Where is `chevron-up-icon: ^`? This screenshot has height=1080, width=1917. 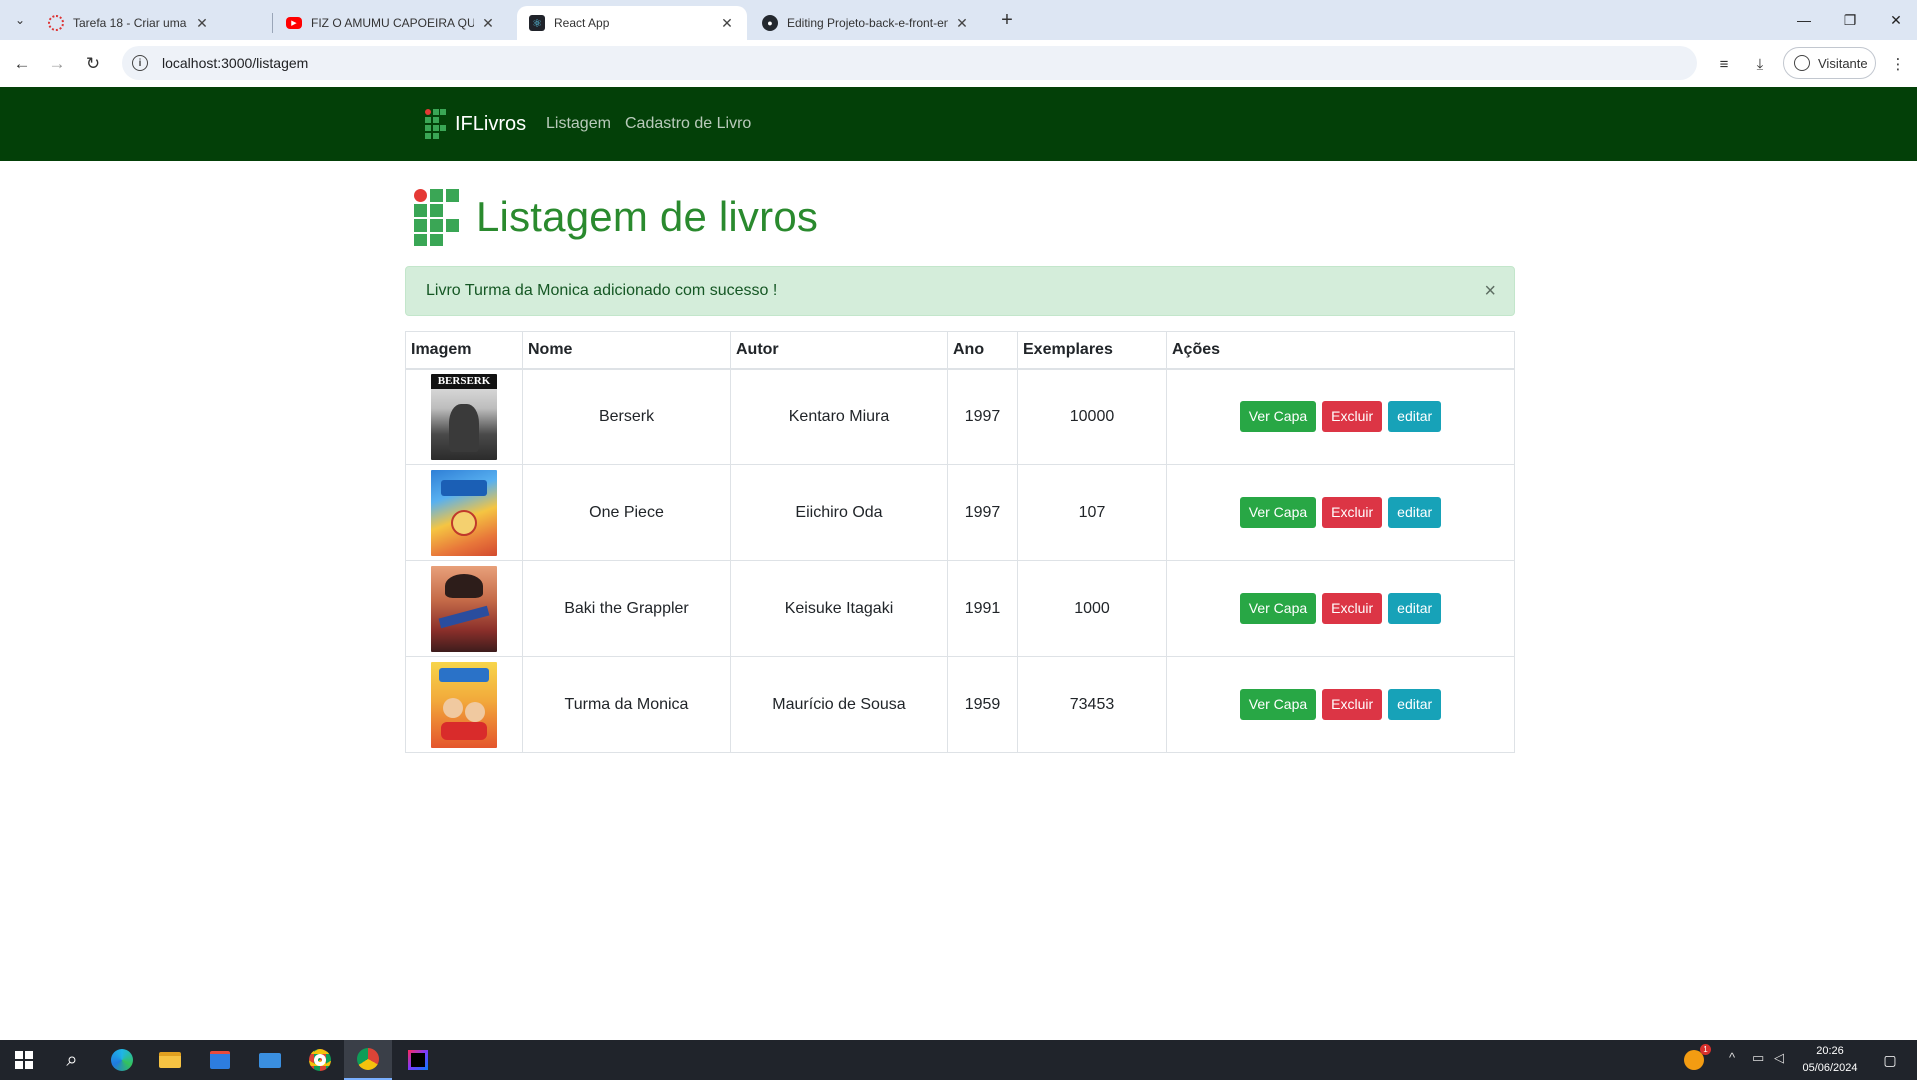
chevron-up-icon: ^ is located at coordinates (1732, 1057).